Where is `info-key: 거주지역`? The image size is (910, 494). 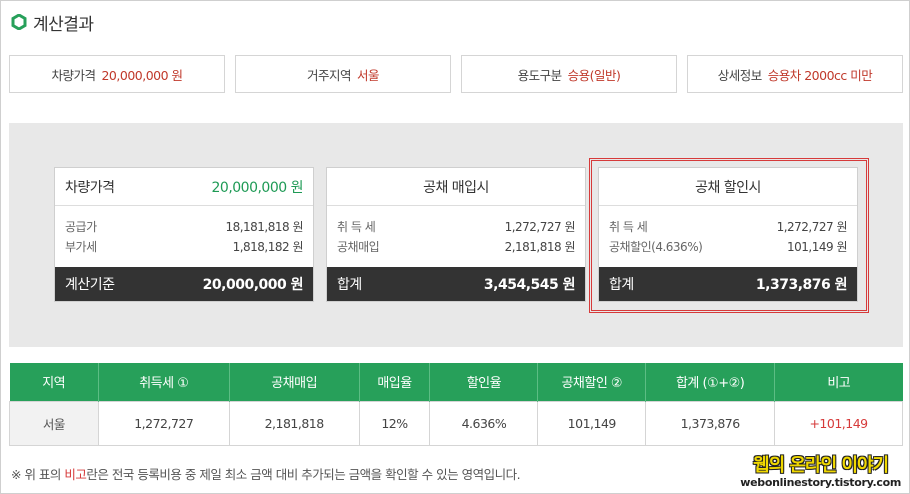 info-key: 거주지역 is located at coordinates (329, 75).